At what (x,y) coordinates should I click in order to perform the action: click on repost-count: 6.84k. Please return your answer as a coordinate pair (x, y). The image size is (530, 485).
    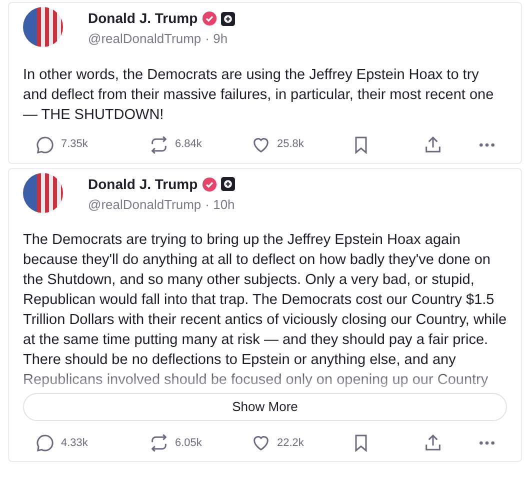
    Looking at the image, I should click on (188, 144).